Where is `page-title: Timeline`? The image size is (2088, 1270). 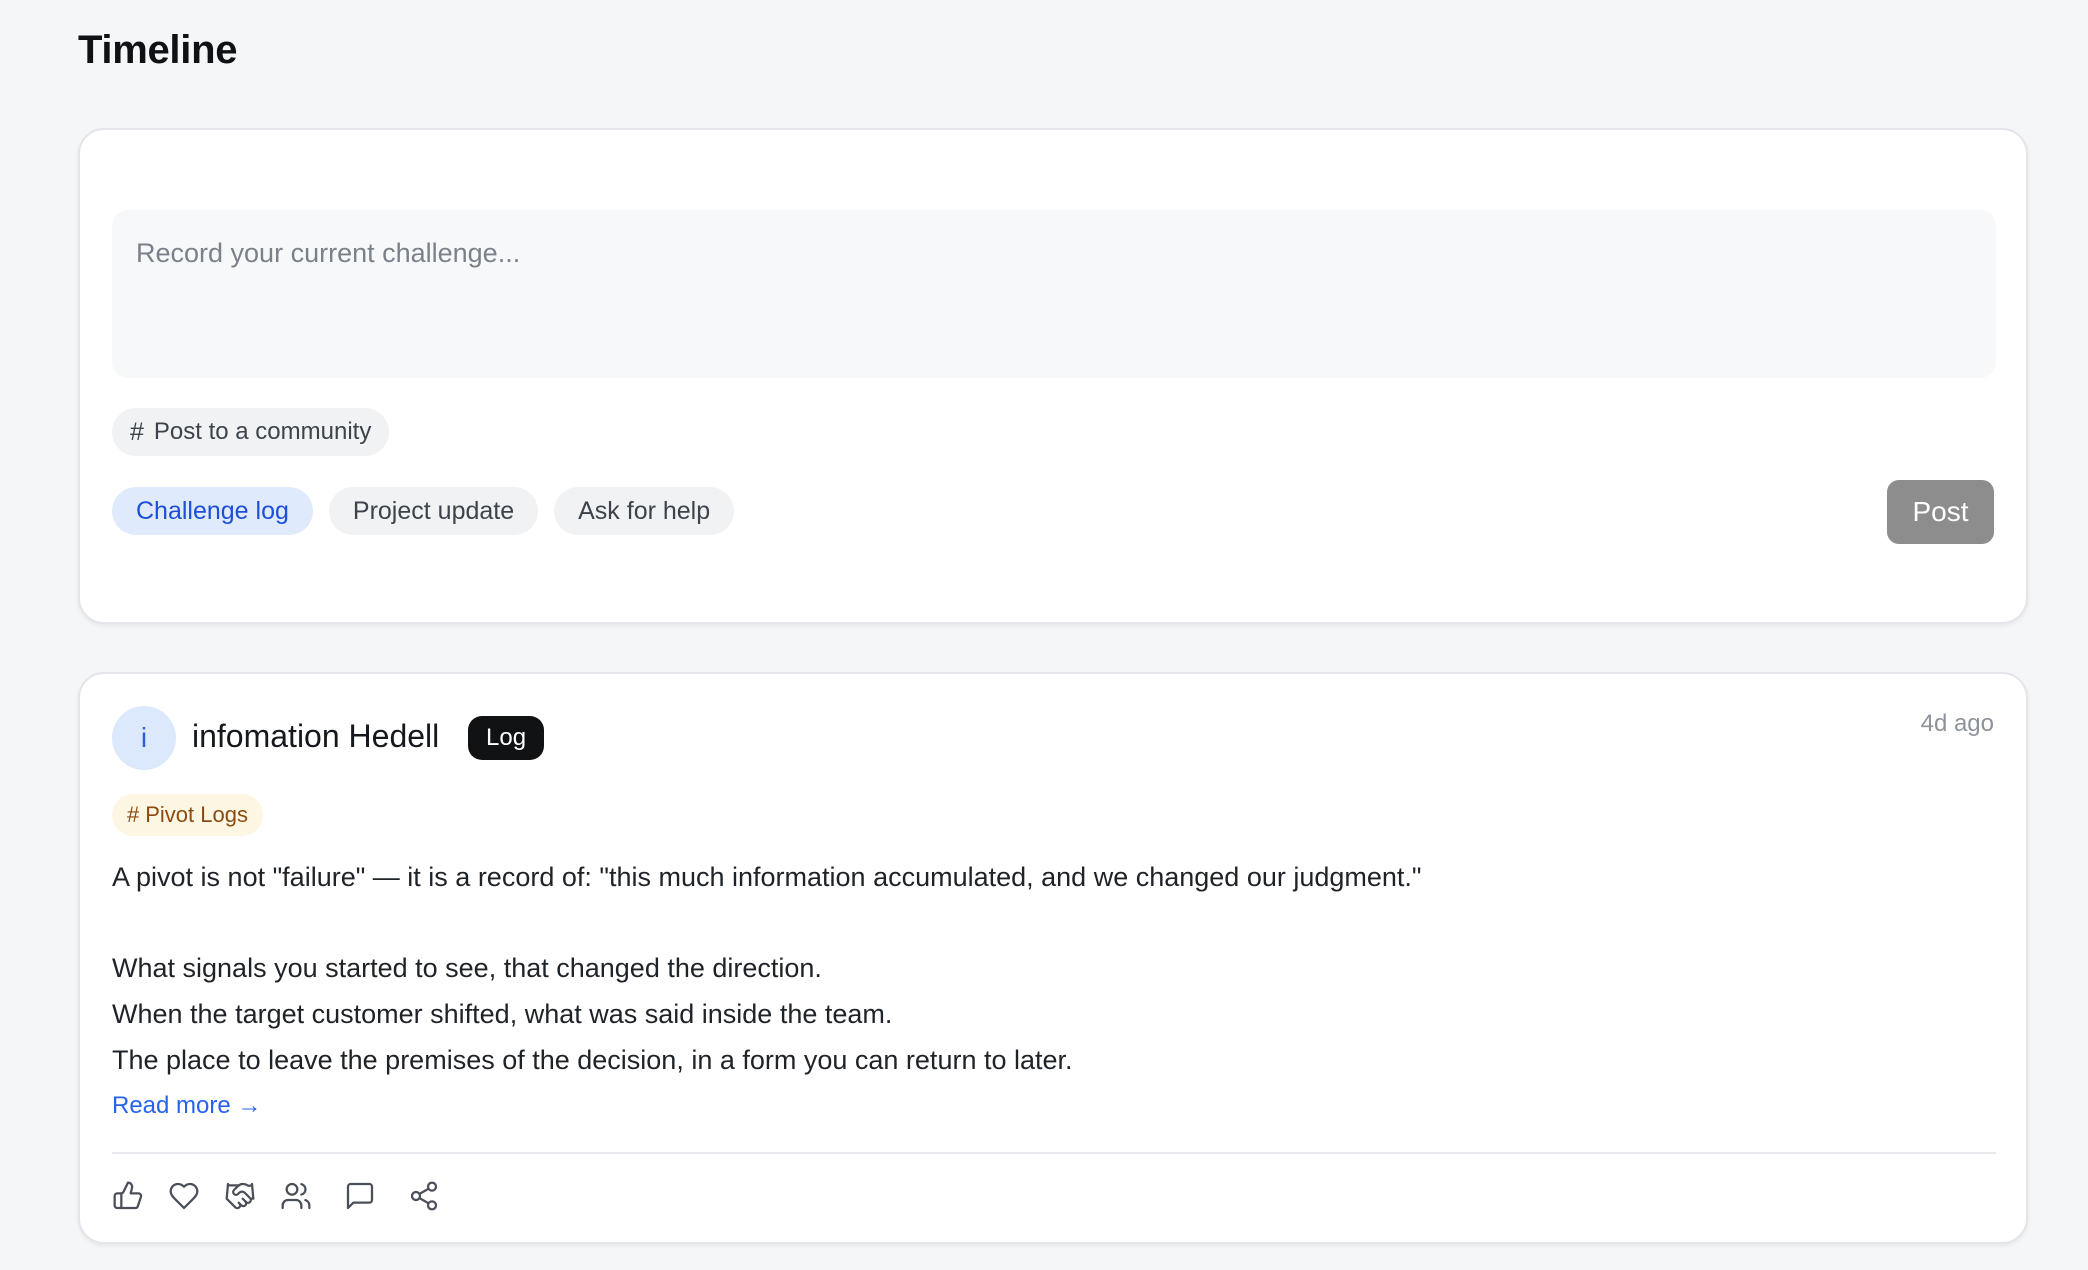
page-title: Timeline is located at coordinates (158, 50).